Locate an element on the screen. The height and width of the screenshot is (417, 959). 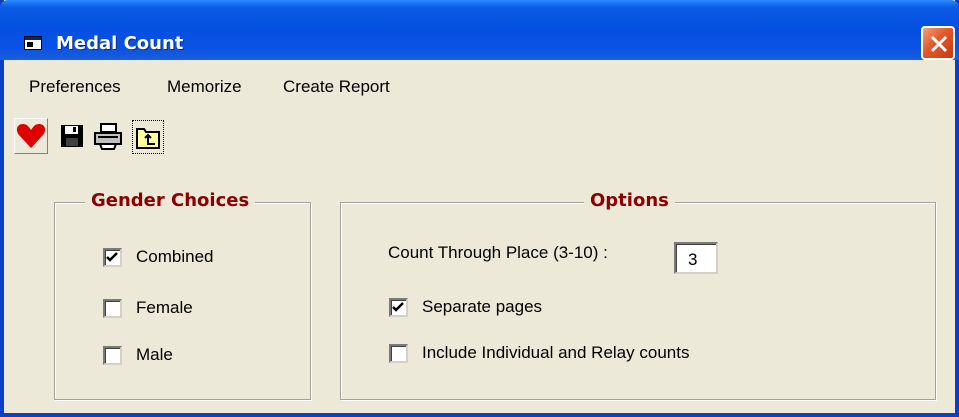
combined-checkbox-row: Combined is located at coordinates (158, 257).